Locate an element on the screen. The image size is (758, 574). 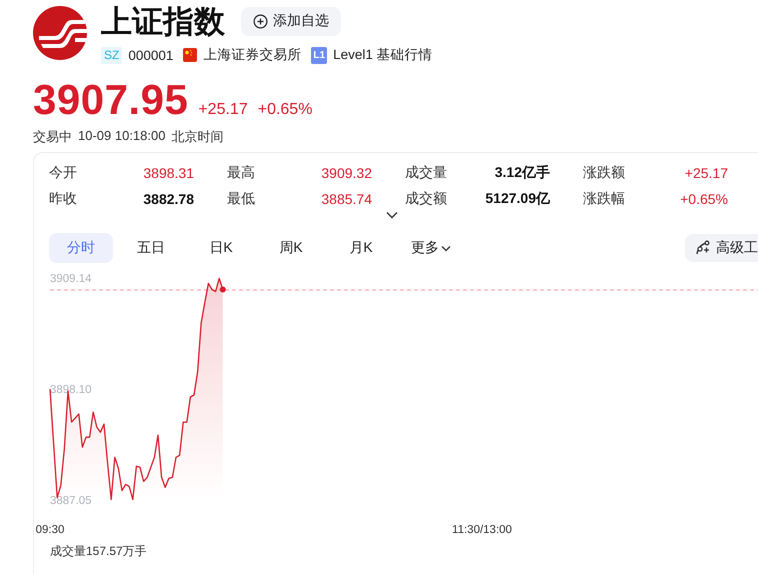
timezone-label: 北京时间 is located at coordinates (197, 137).